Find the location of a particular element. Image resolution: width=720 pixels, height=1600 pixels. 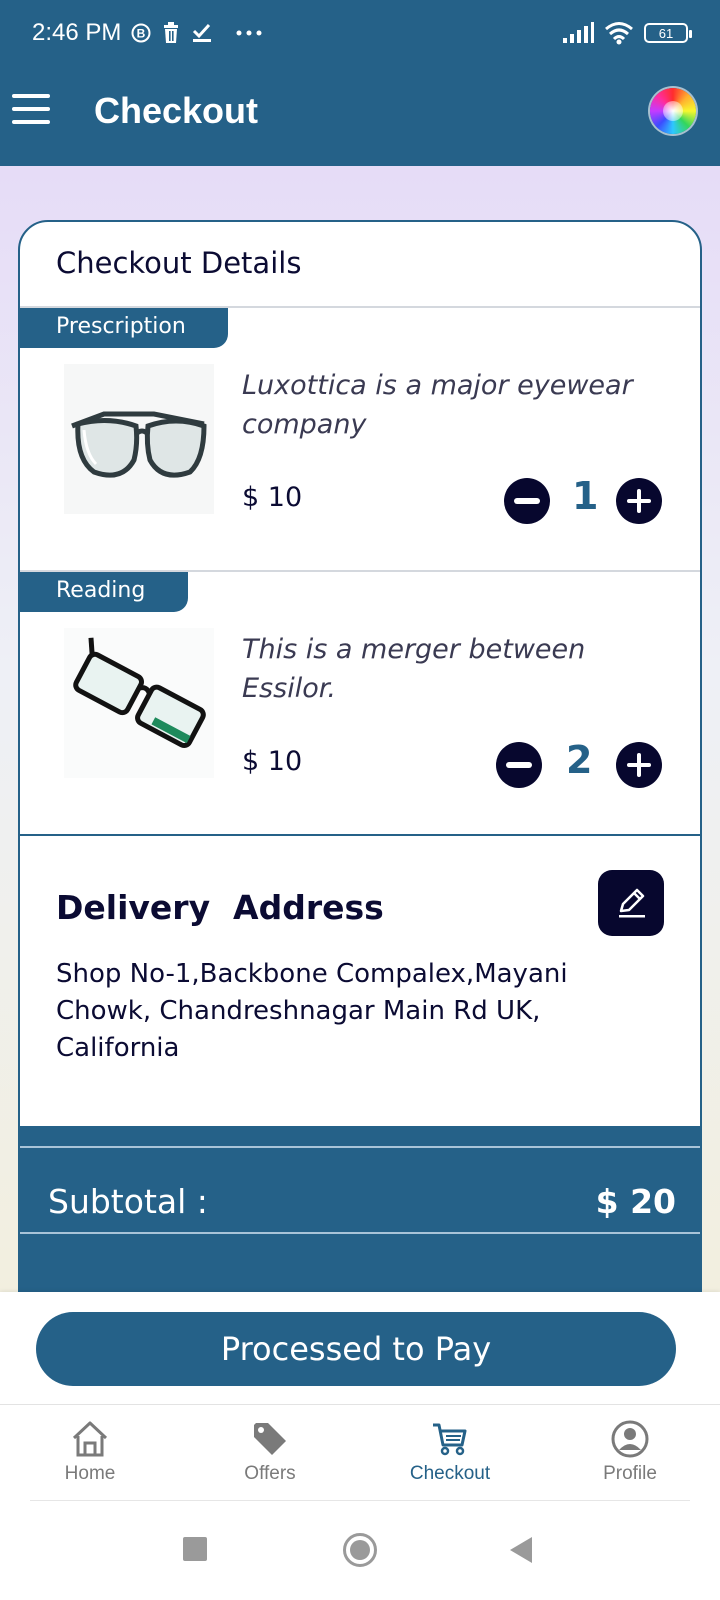

back-button is located at coordinates (521, 1552).